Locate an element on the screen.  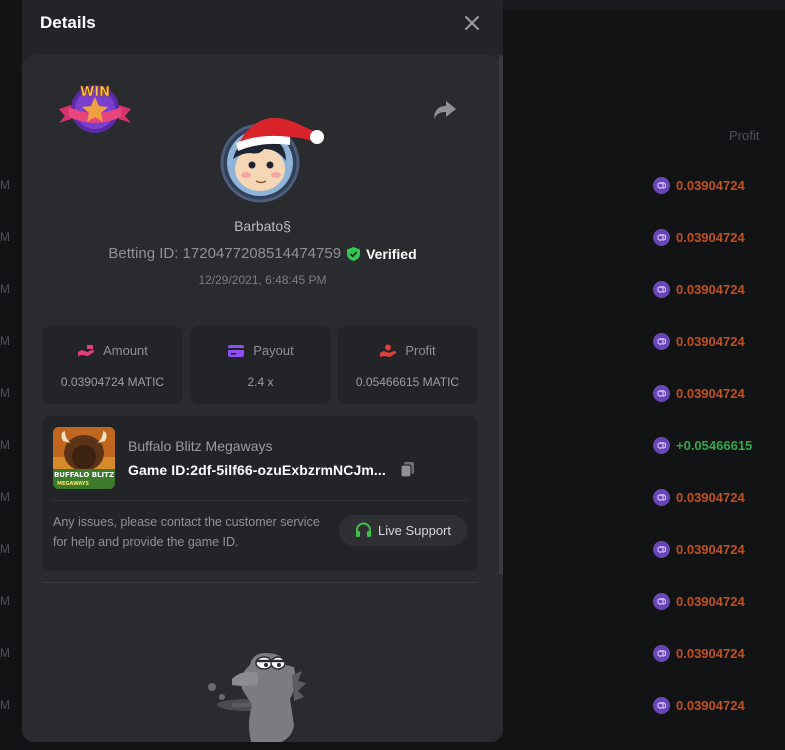
thumb-title-text: BUFFALO BLITZ is located at coordinates (84, 475).